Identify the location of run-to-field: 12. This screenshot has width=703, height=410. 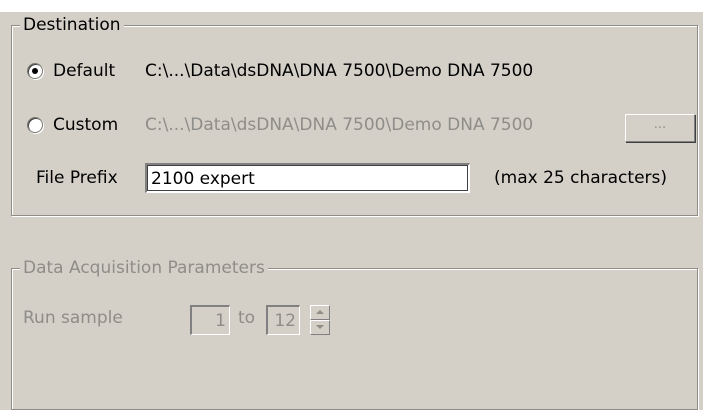
(283, 320).